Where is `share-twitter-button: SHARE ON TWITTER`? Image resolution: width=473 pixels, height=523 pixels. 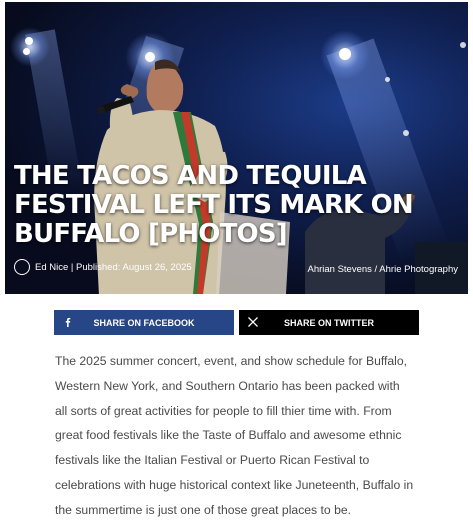 share-twitter-button: SHARE ON TWITTER is located at coordinates (329, 322).